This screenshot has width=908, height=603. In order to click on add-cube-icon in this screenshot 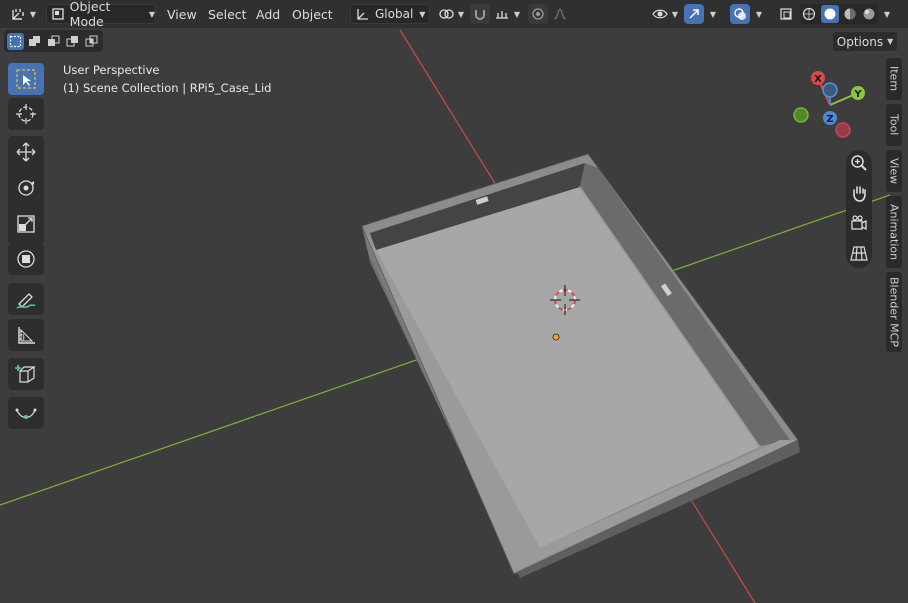, I will do `click(25, 374)`.